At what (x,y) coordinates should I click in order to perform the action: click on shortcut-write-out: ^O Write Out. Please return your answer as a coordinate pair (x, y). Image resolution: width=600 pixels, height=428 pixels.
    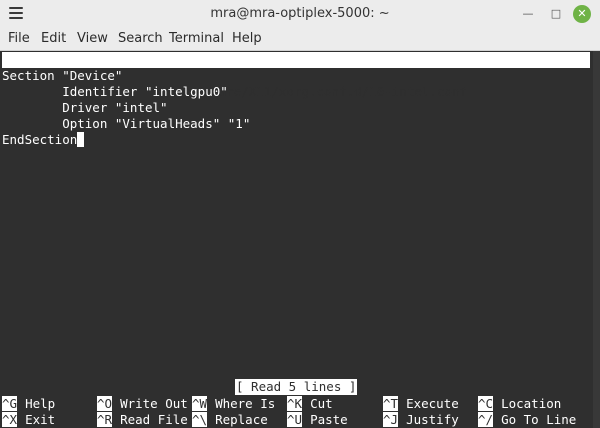
    Looking at the image, I should click on (142, 404).